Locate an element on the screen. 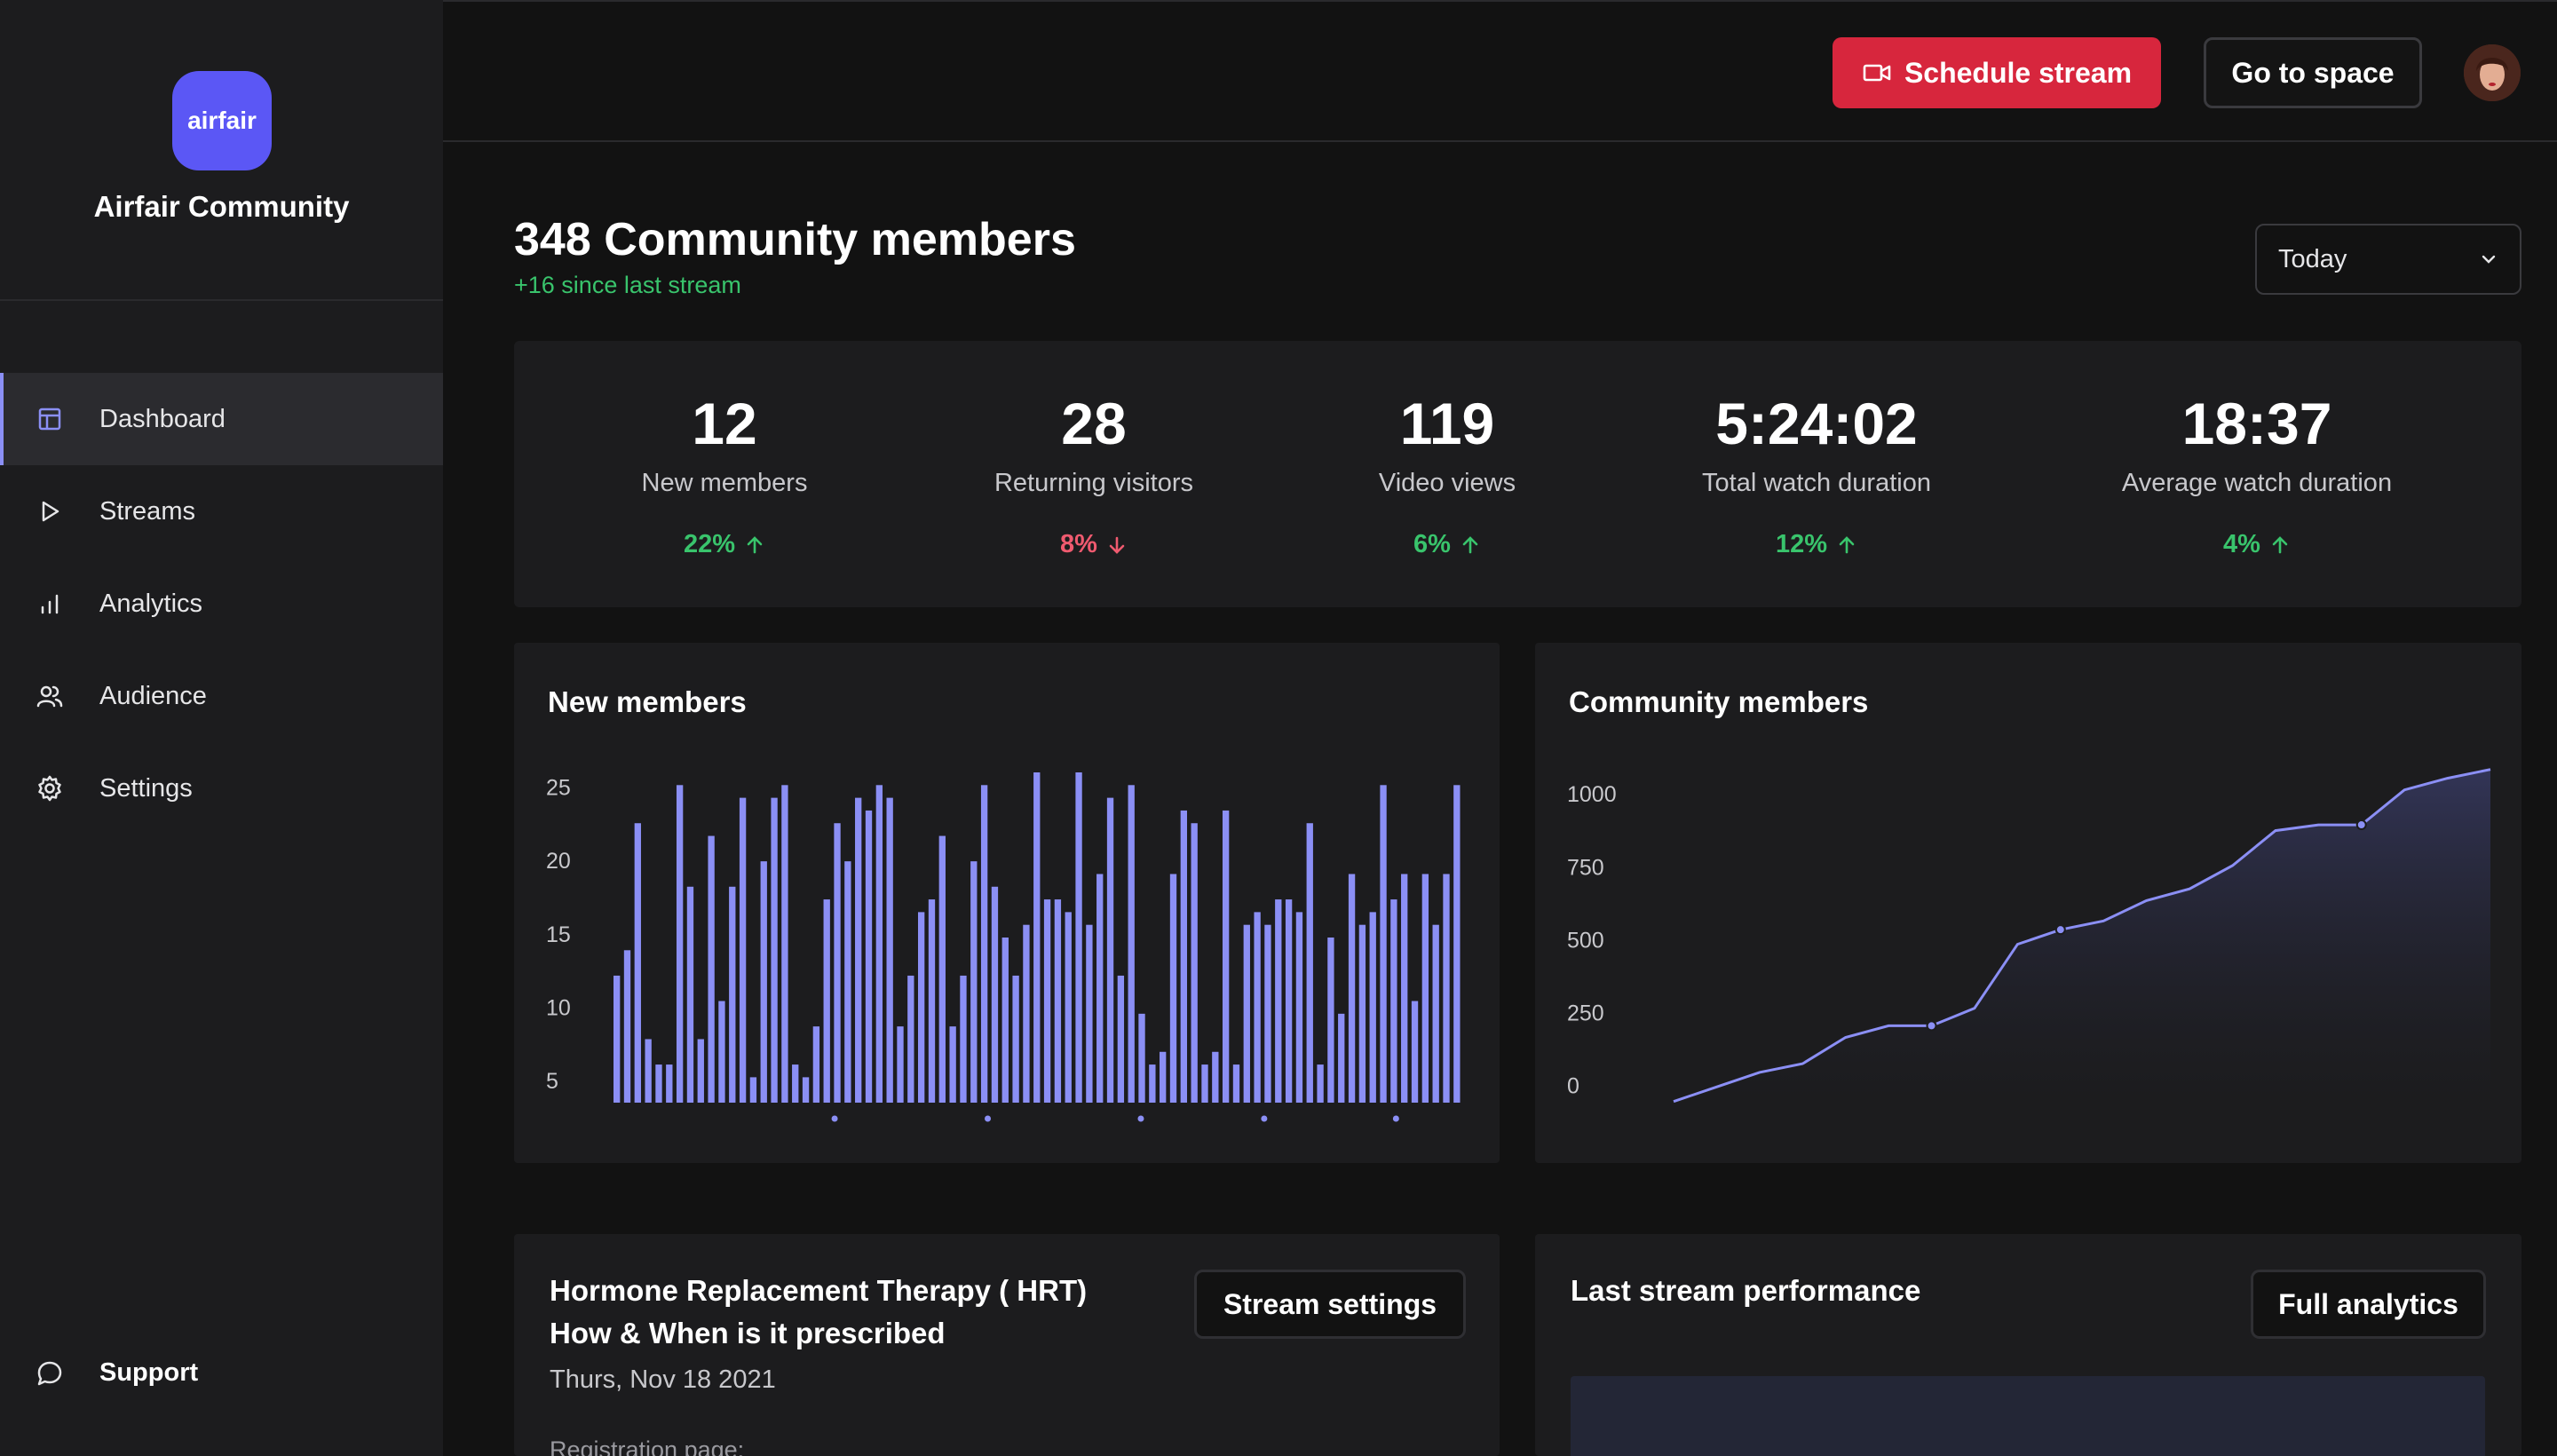 The height and width of the screenshot is (1456, 2557). new-members-bar-chart: 25 20 15 10 5 is located at coordinates (1003, 947).